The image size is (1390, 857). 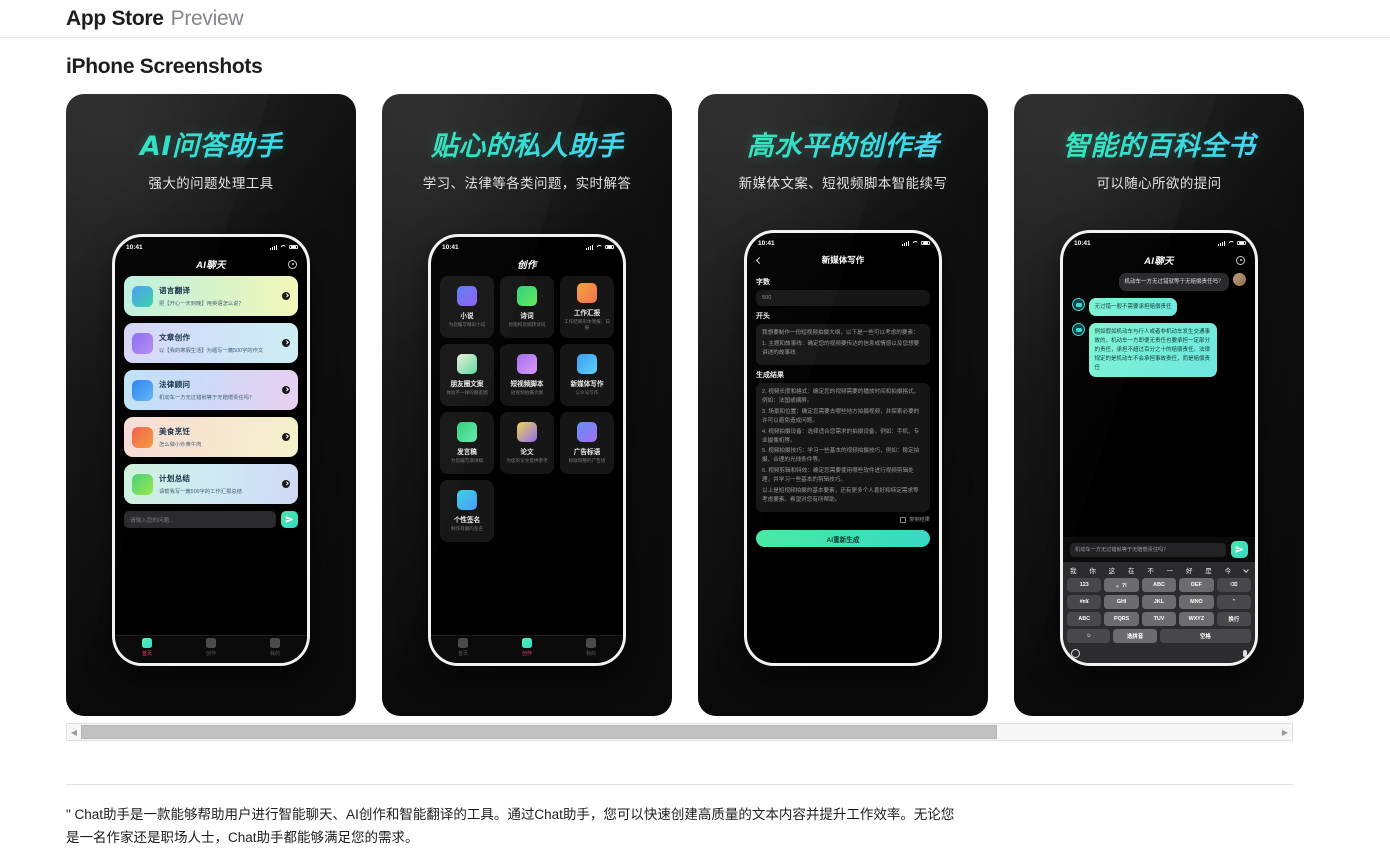 I want to click on keyboard-row-3: ABC PQRS TUV WXYZ 换行, so click(x=1159, y=620).